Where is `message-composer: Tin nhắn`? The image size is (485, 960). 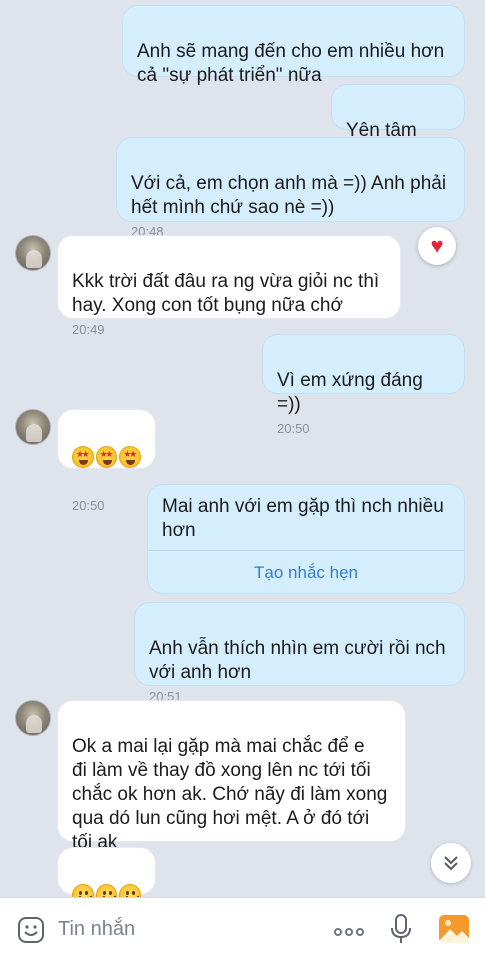 message-composer: Tin nhắn is located at coordinates (242, 928).